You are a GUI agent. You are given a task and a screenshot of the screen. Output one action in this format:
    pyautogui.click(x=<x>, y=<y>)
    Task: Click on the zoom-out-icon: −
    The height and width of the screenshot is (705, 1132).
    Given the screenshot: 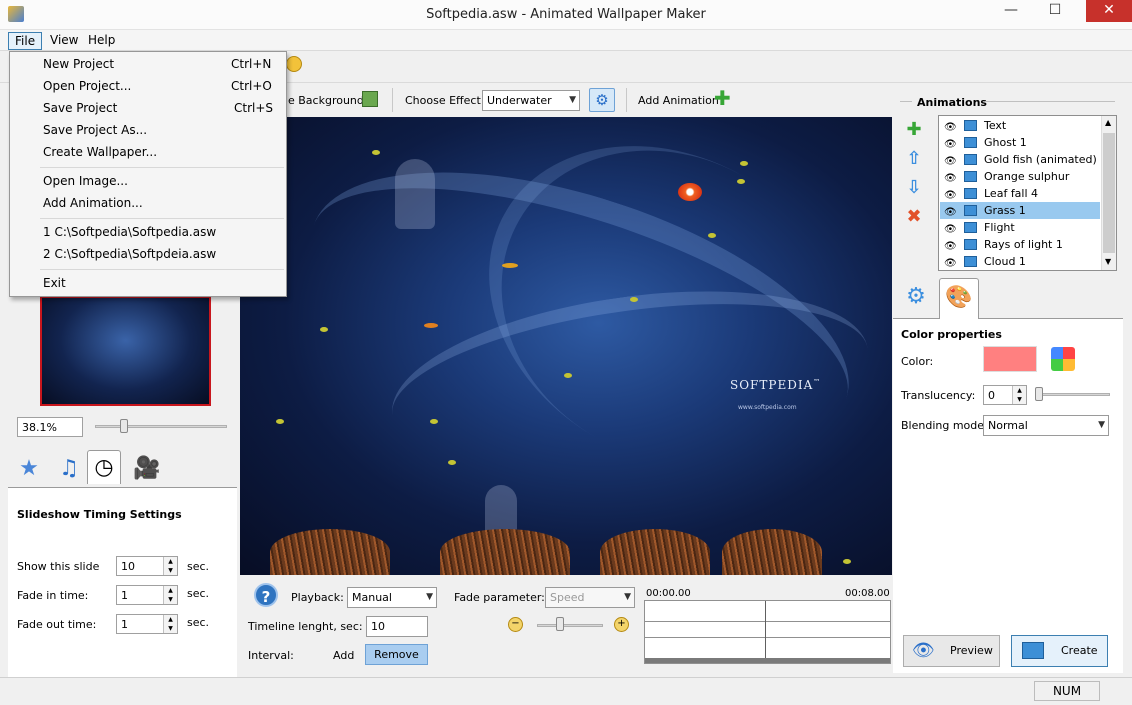 What is the action you would take?
    pyautogui.click(x=515, y=624)
    